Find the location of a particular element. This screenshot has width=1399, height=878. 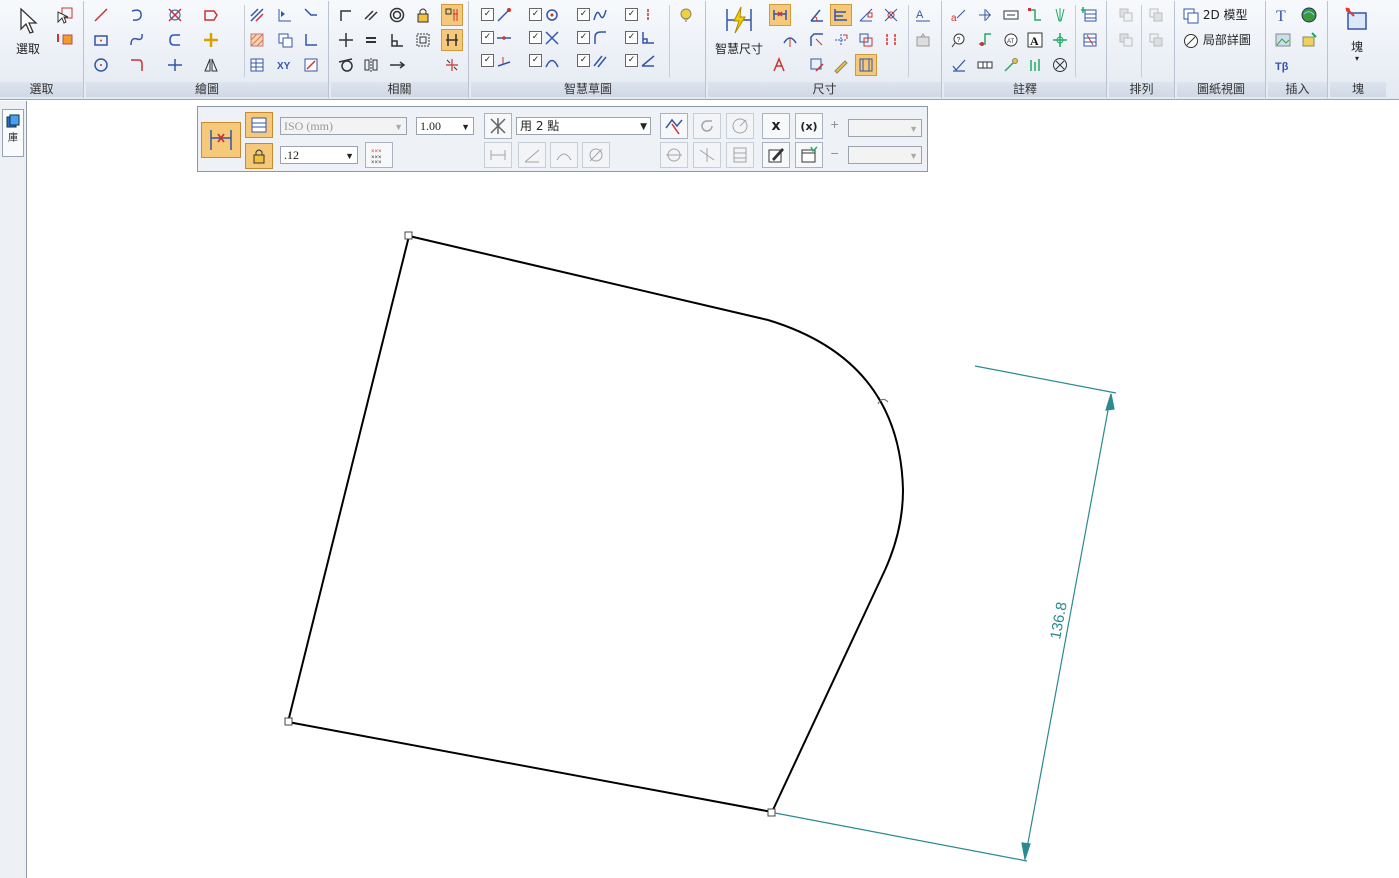

datum-frame-icon is located at coordinates (985, 65).